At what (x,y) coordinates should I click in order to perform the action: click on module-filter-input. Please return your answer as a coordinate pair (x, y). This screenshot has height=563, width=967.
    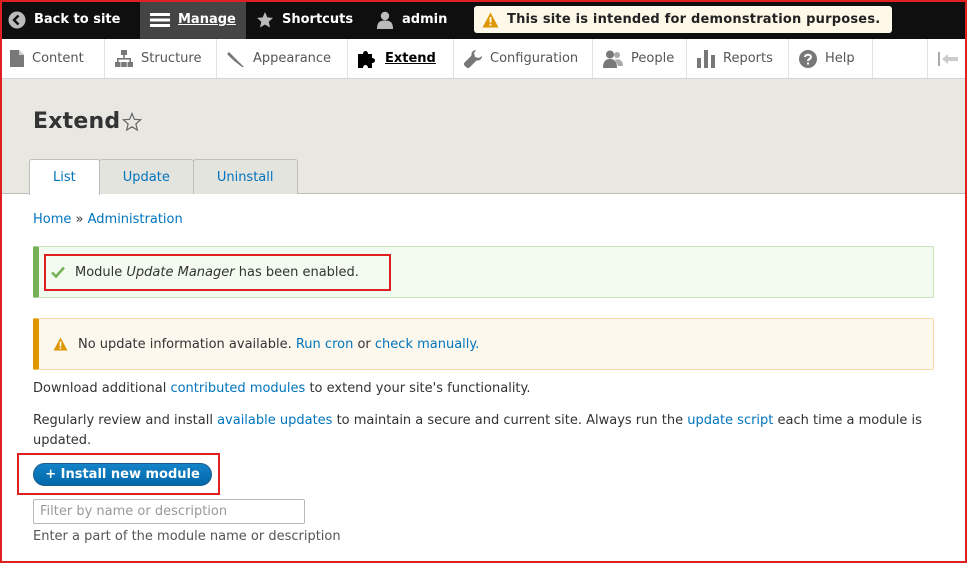
    Looking at the image, I should click on (169, 511).